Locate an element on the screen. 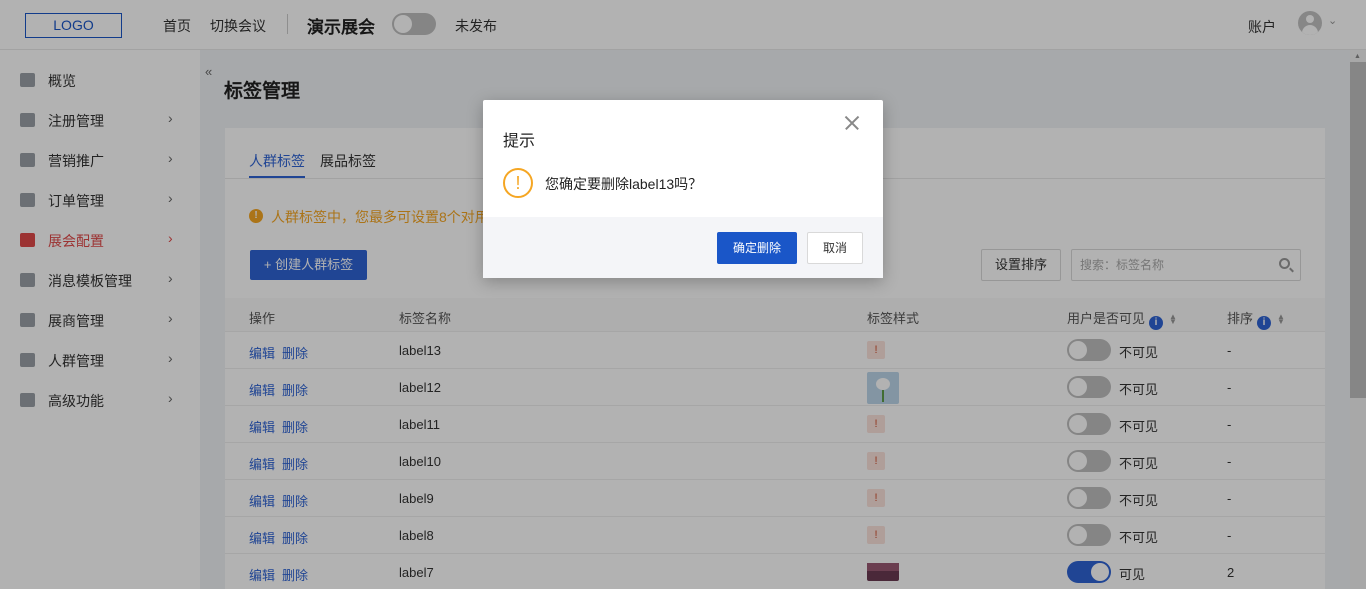 The height and width of the screenshot is (589, 1366). warning-icon: ! is located at coordinates (518, 183).